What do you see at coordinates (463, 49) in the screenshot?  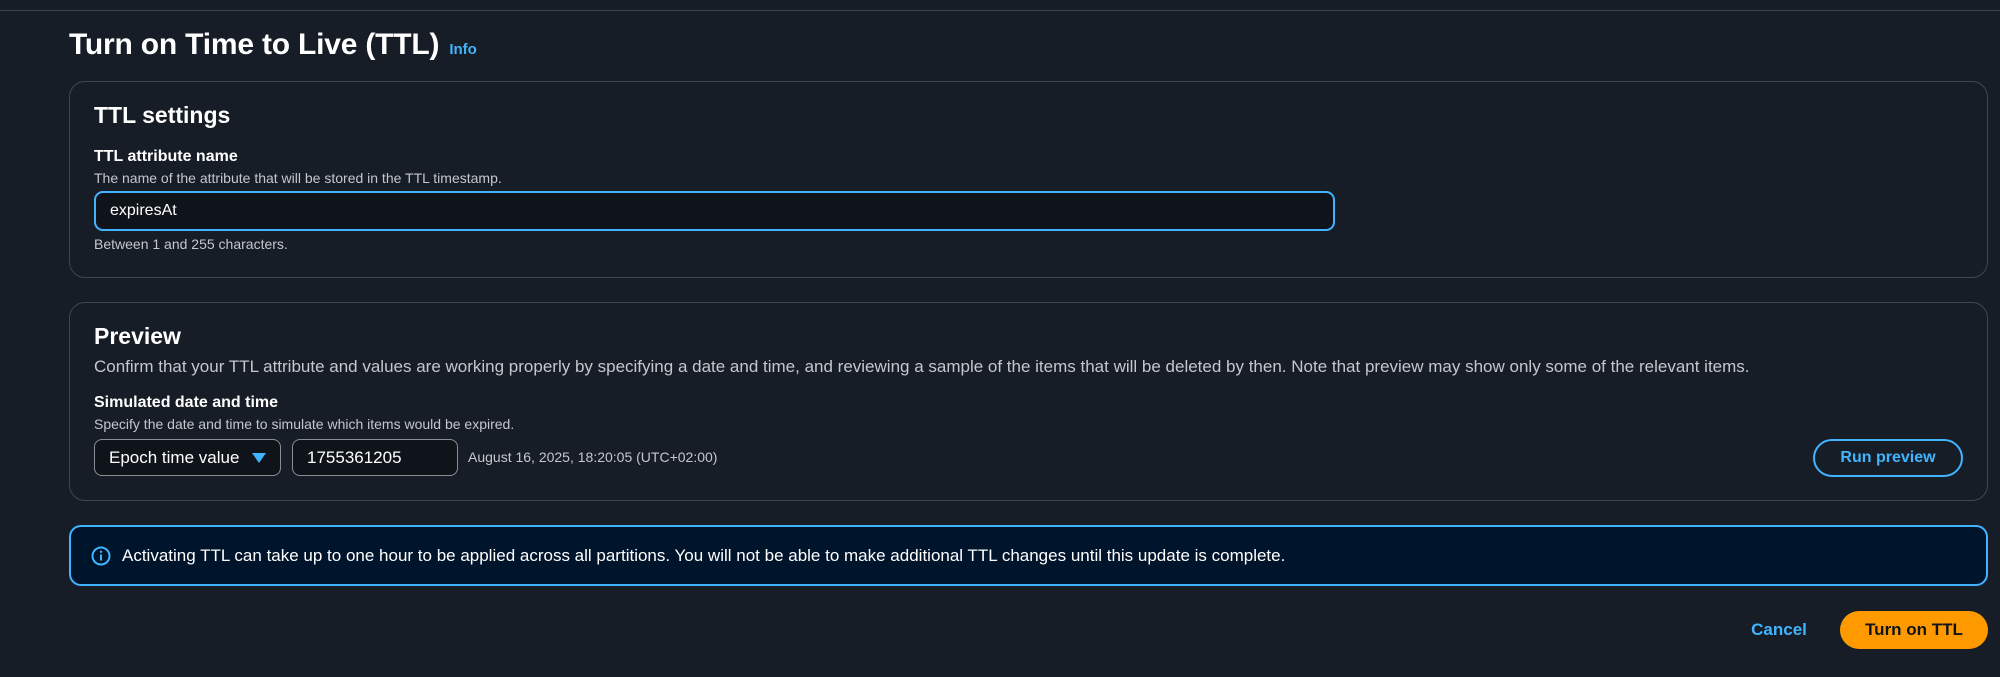 I see `info-link: Info` at bounding box center [463, 49].